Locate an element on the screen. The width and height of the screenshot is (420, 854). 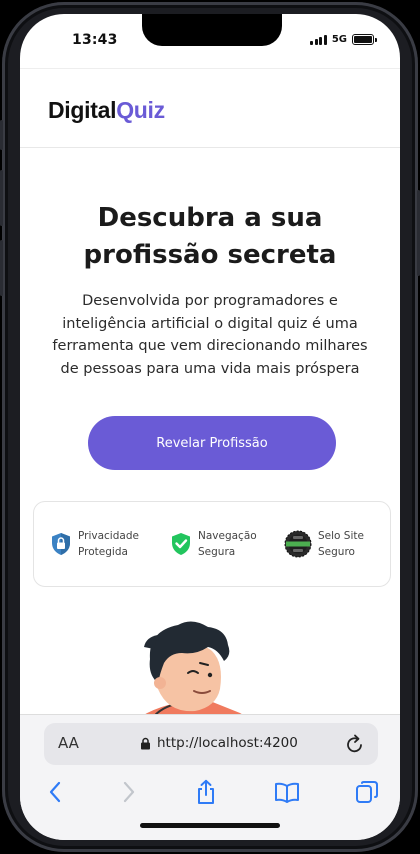
status-indicators: 5G is located at coordinates (343, 39).